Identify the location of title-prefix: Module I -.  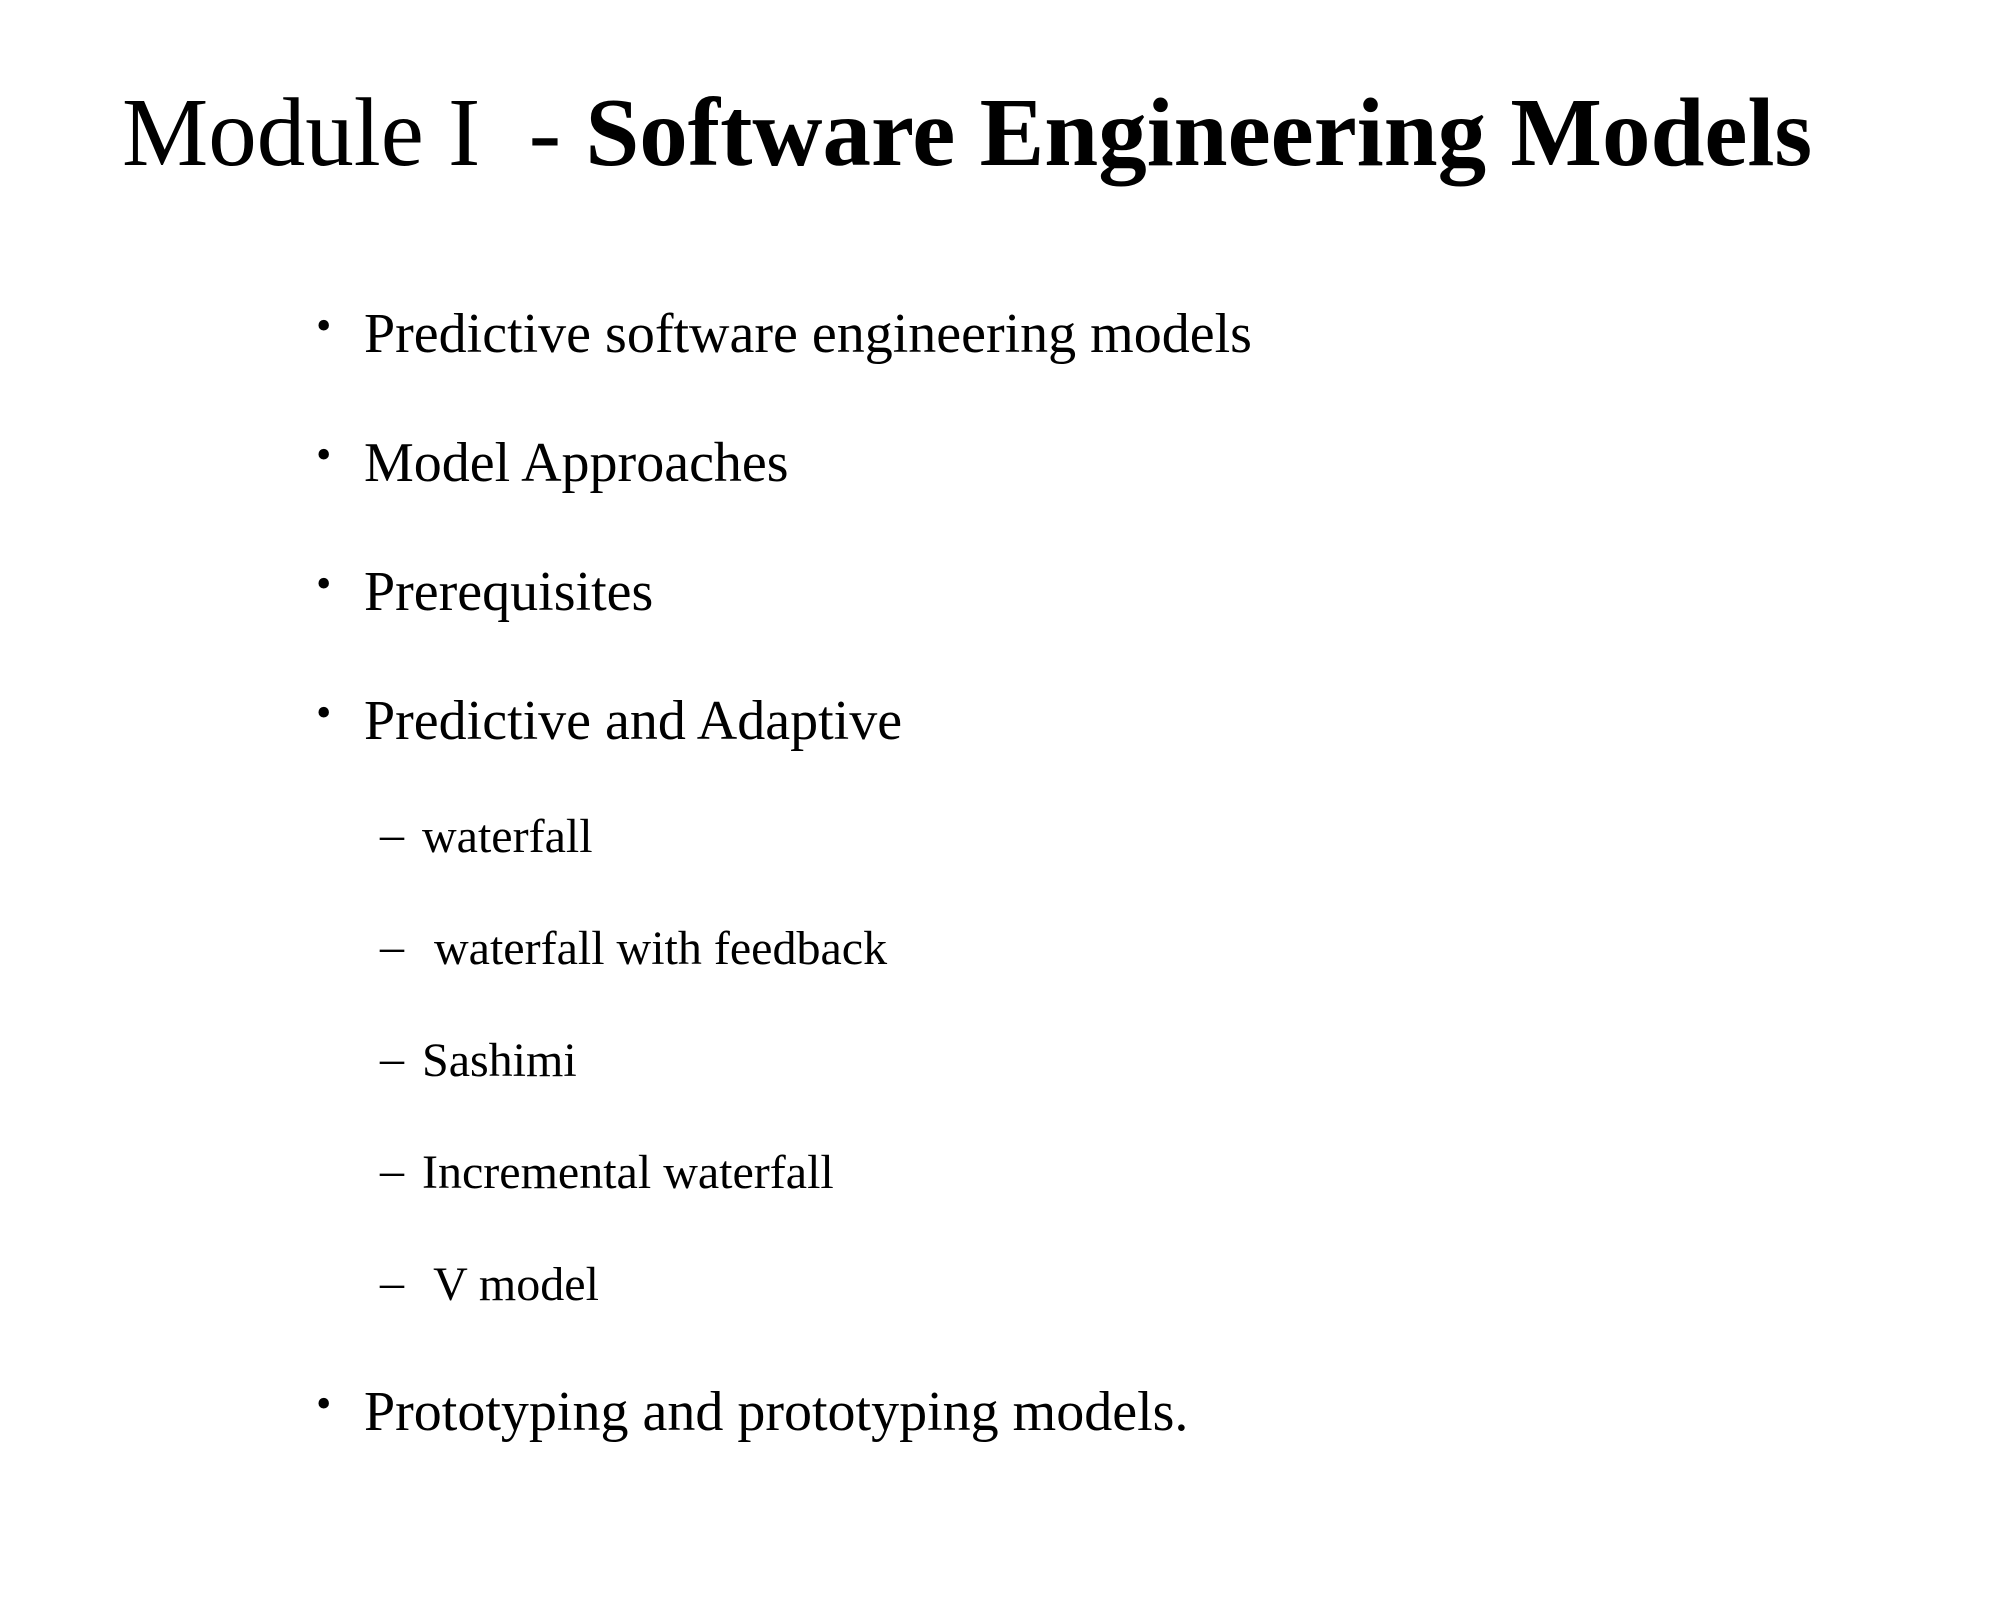
(354, 132).